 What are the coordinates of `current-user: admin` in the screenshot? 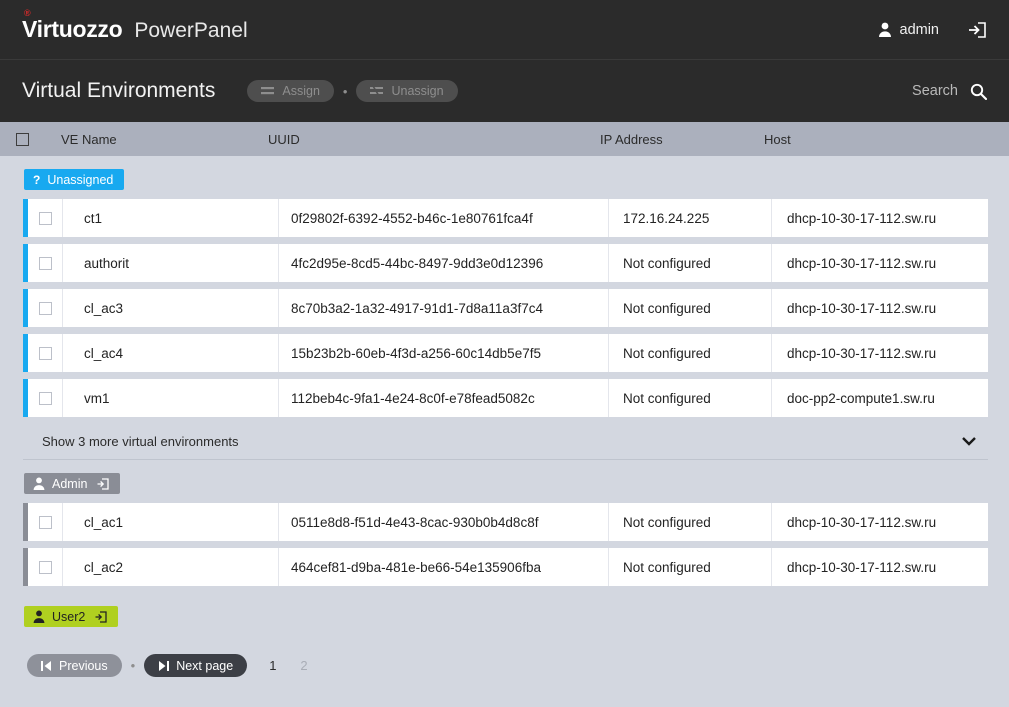 It's located at (909, 29).